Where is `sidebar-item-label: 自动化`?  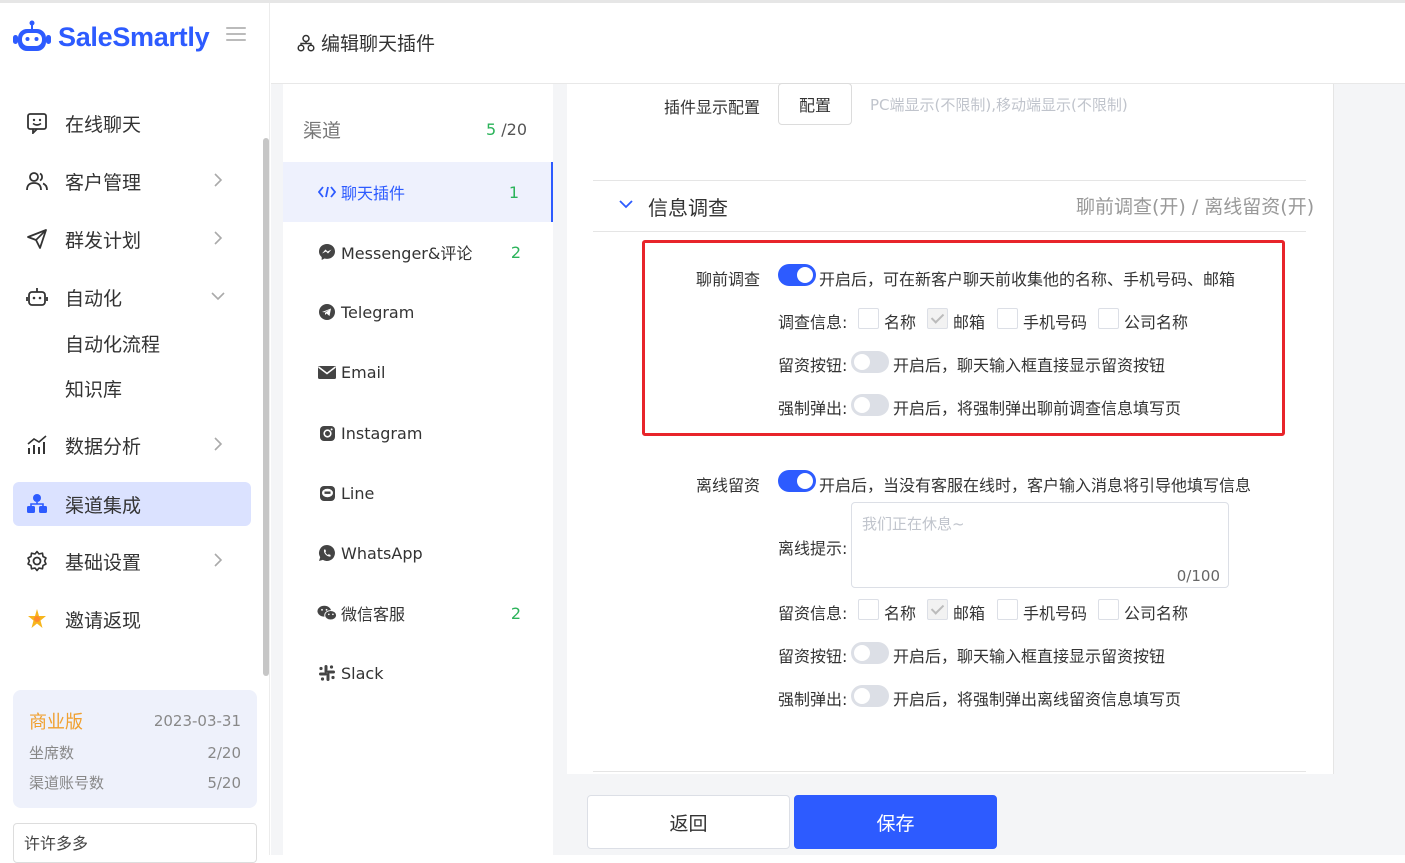
sidebar-item-label: 自动化 is located at coordinates (94, 298).